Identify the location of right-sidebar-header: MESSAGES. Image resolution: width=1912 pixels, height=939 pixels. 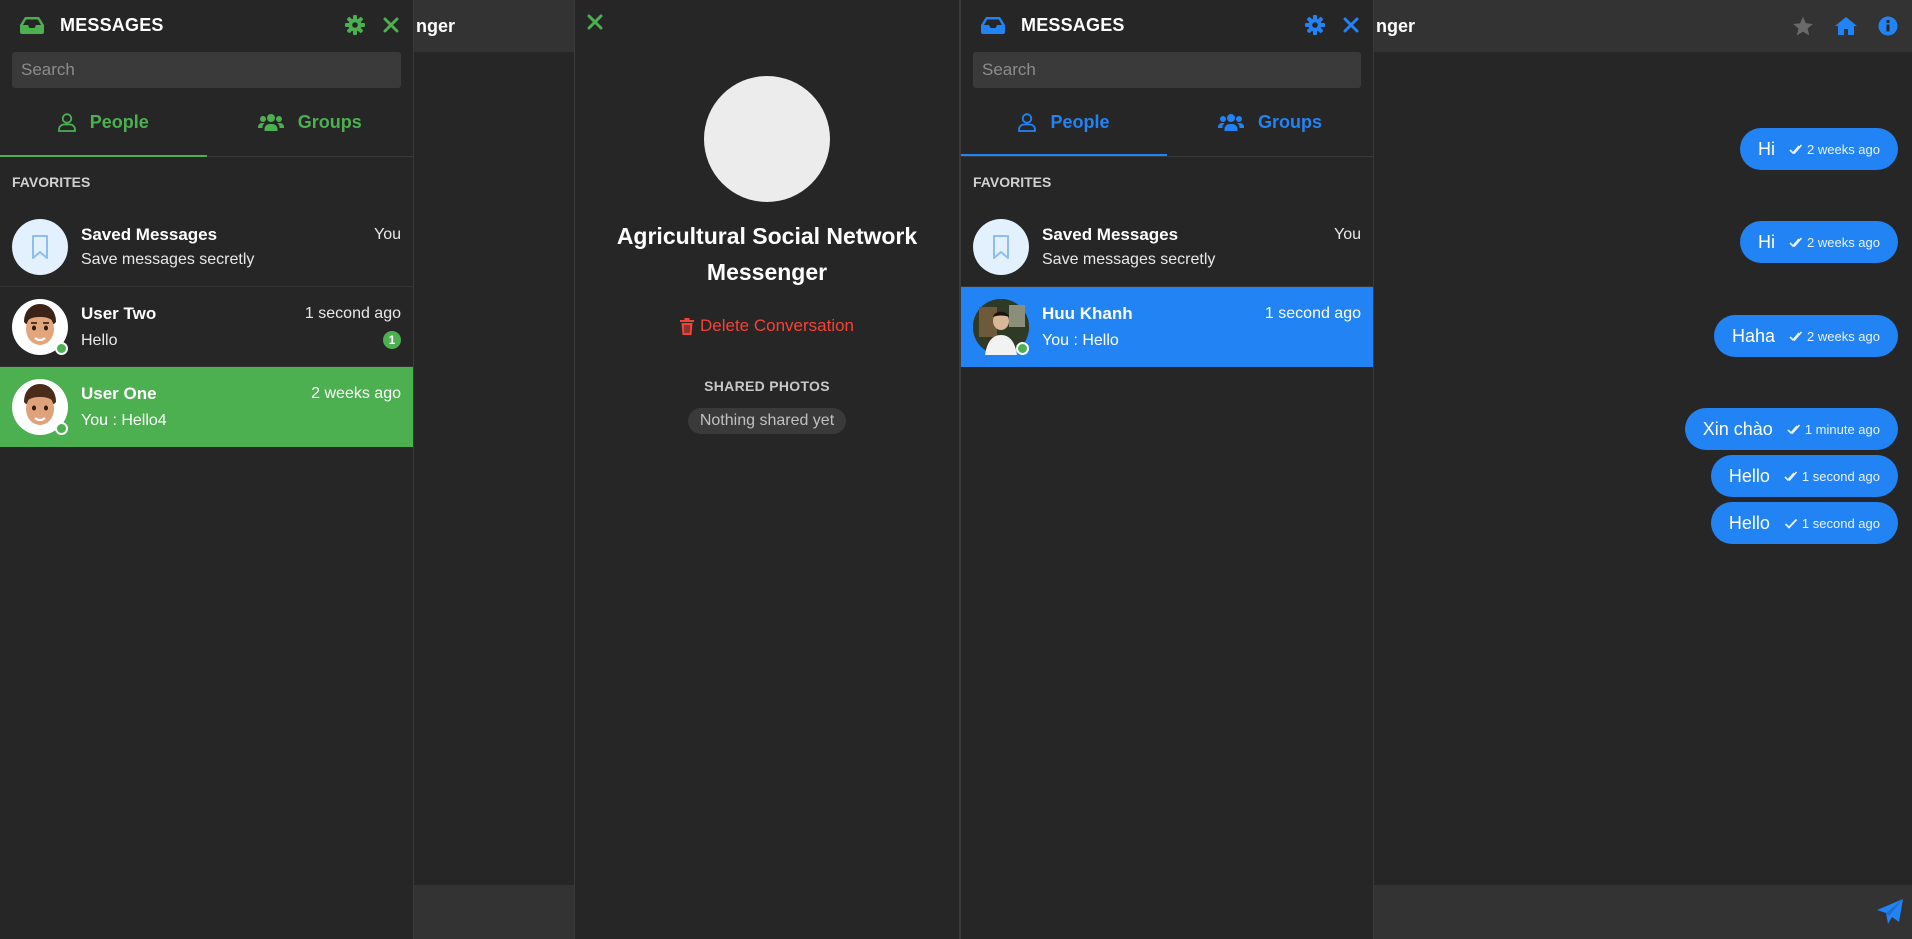
(1167, 25).